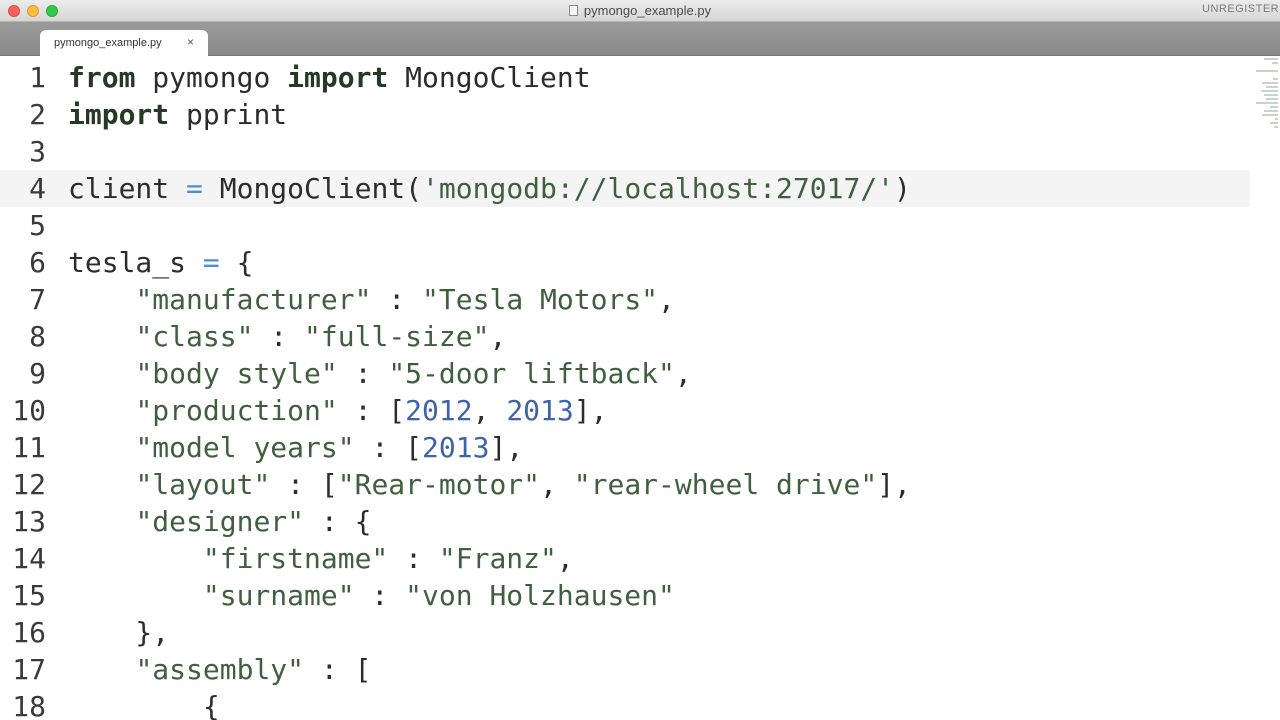 The height and width of the screenshot is (720, 1280). Describe the element at coordinates (647, 10) in the screenshot. I see `window-title-text: pymongo_example.py` at that location.